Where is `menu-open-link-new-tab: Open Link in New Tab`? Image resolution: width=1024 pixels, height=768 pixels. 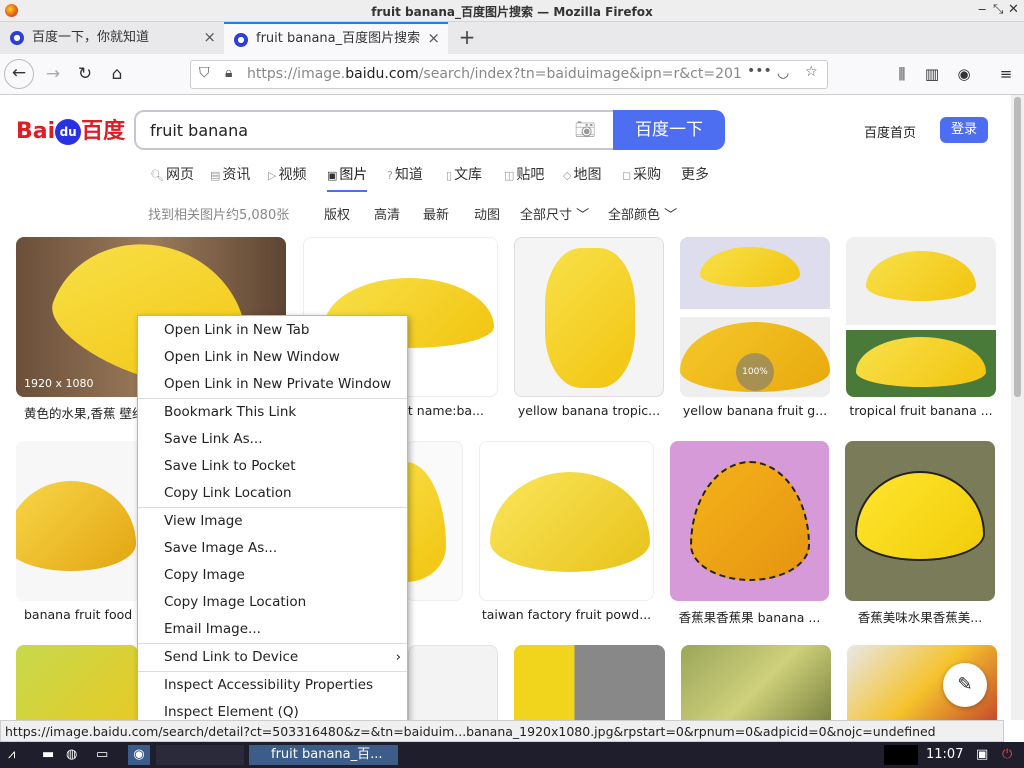 menu-open-link-new-tab: Open Link in New Tab is located at coordinates (272, 330).